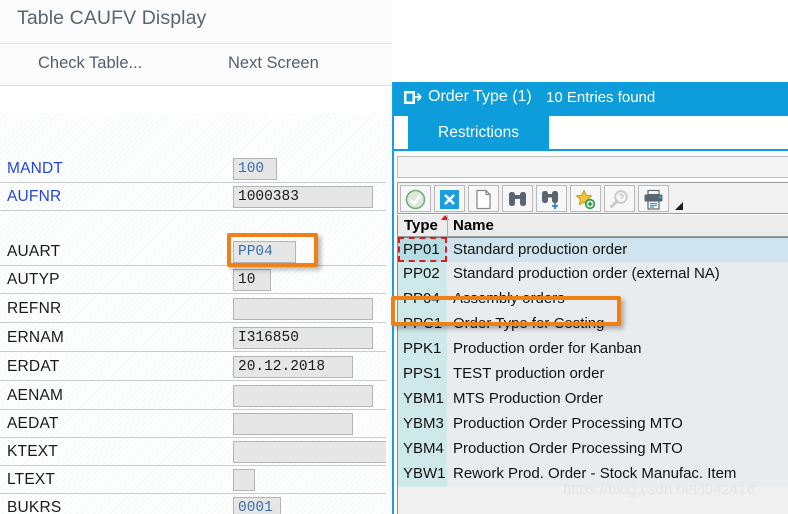  I want to click on field-input-autyp: 10, so click(252, 280).